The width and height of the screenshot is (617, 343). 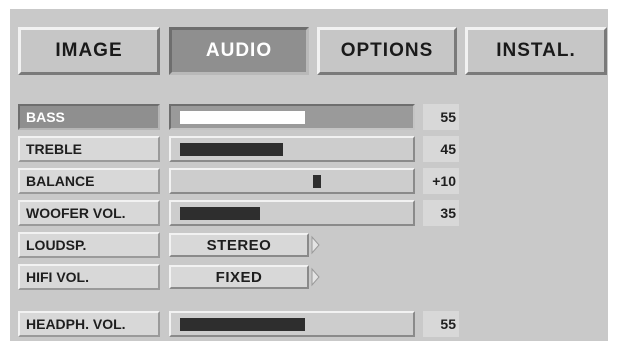 I want to click on loudsp-option-button: STEREO, so click(x=239, y=245).